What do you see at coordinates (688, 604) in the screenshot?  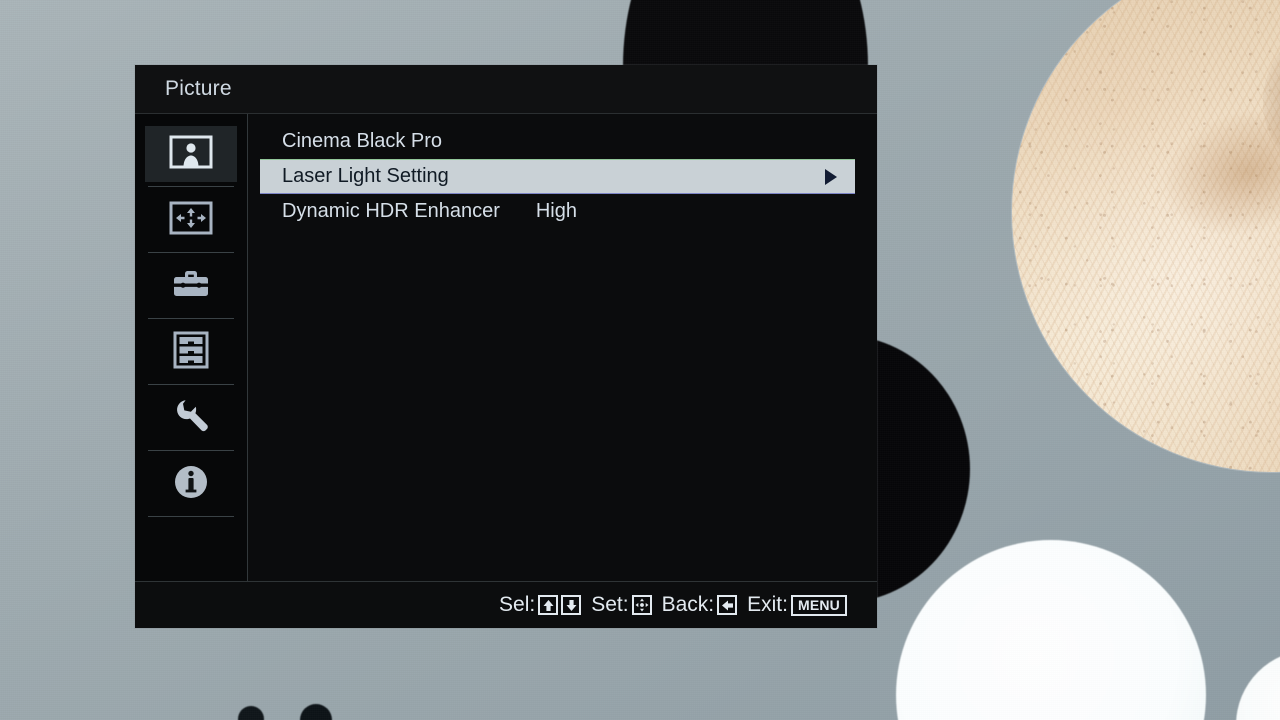 I see `hint-back-label: Back:` at bounding box center [688, 604].